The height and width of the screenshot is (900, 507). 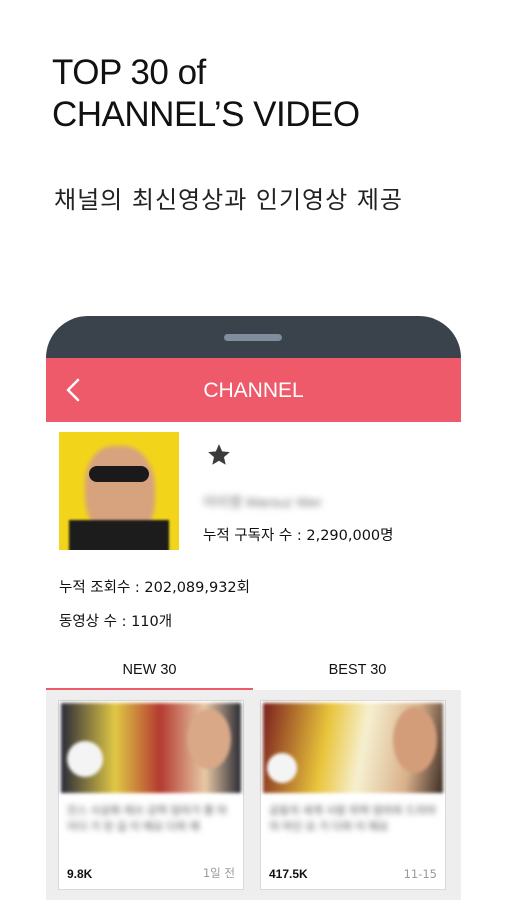 What do you see at coordinates (119, 535) in the screenshot?
I see `avatar-shirt` at bounding box center [119, 535].